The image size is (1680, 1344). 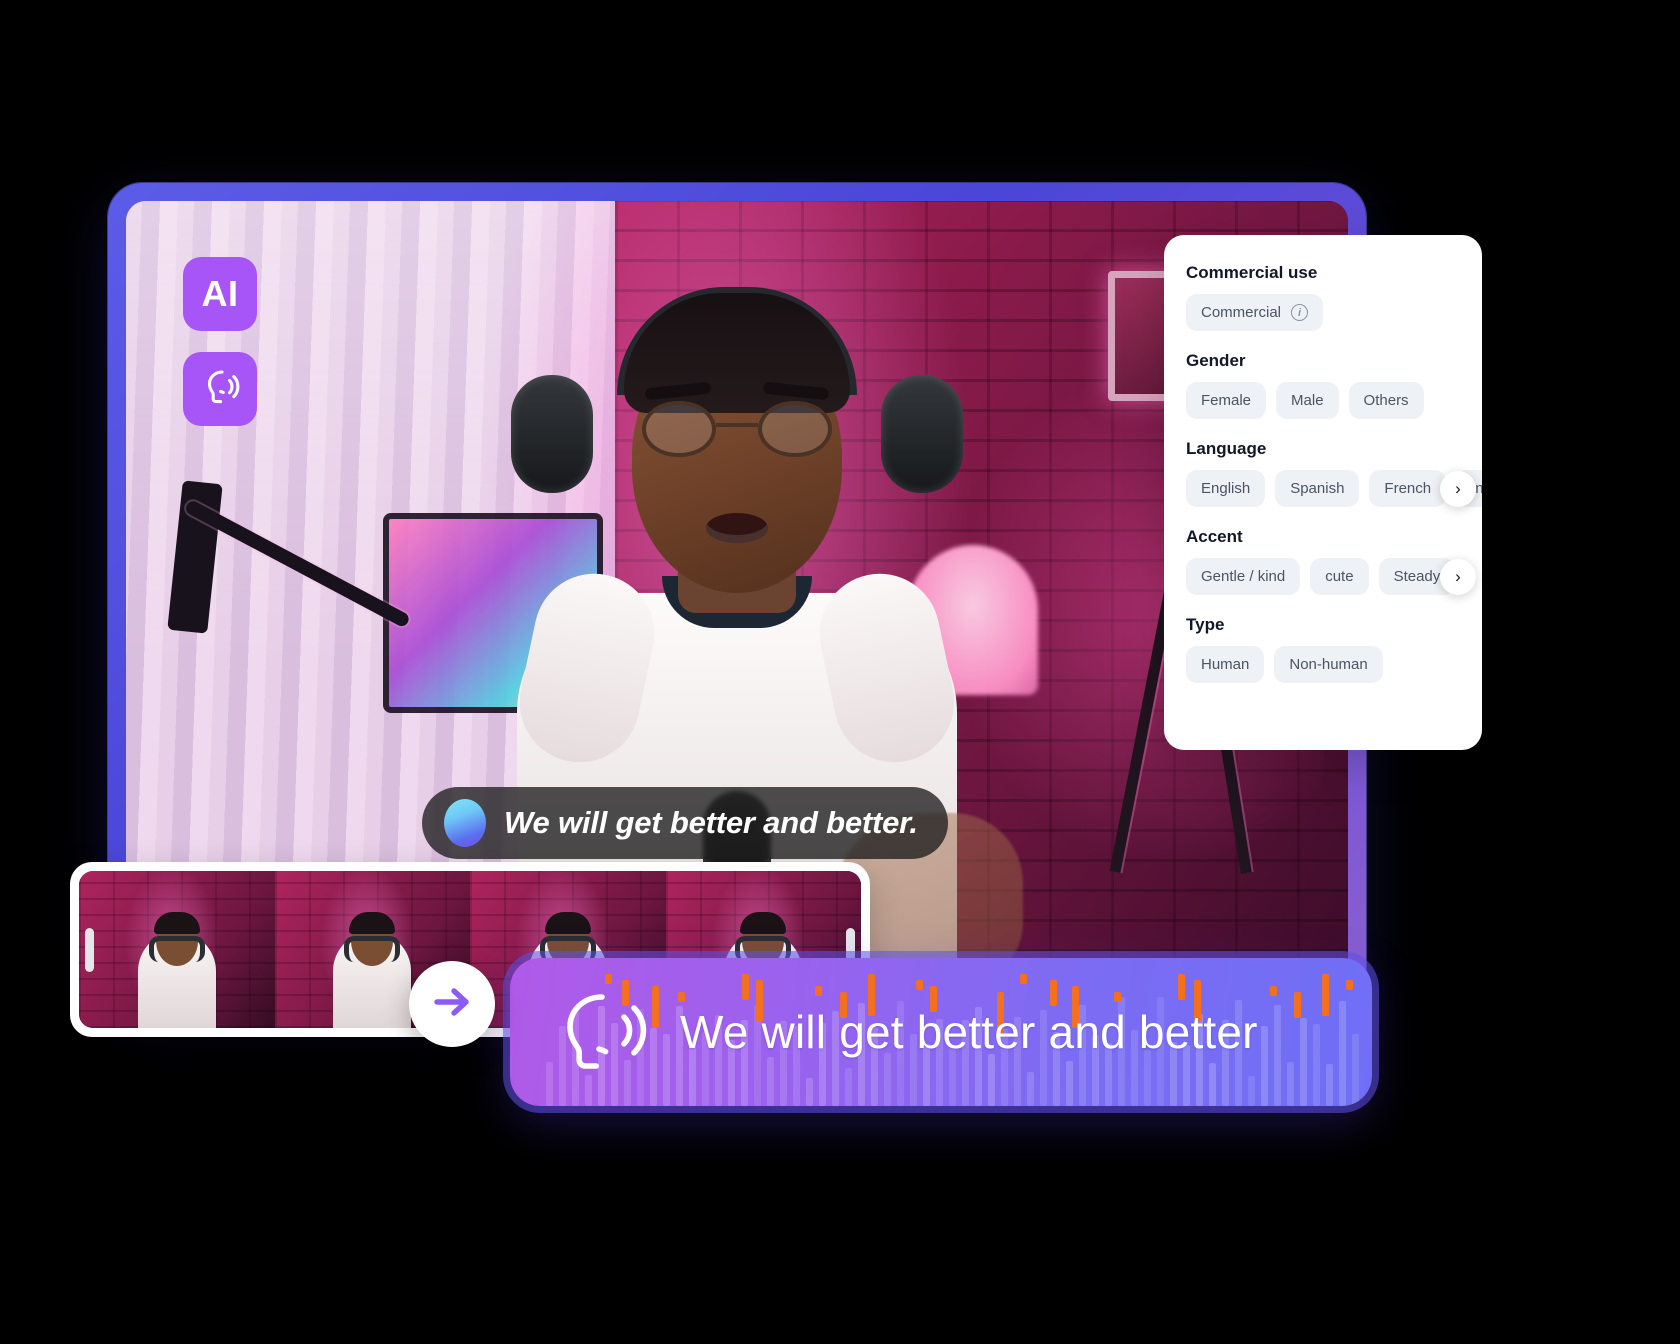 I want to click on chip-non-human: Non-human, so click(x=1328, y=664).